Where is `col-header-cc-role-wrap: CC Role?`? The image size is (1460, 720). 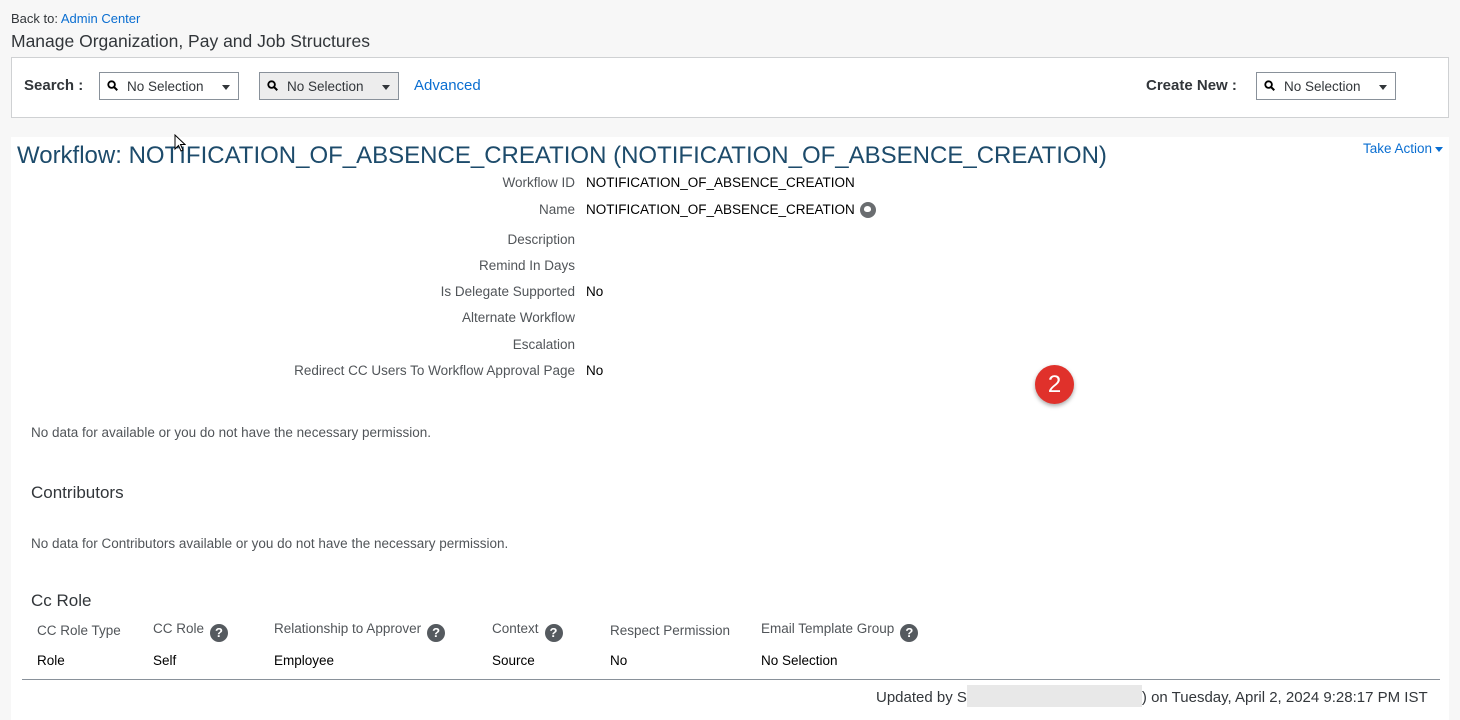 col-header-cc-role-wrap: CC Role? is located at coordinates (191, 631).